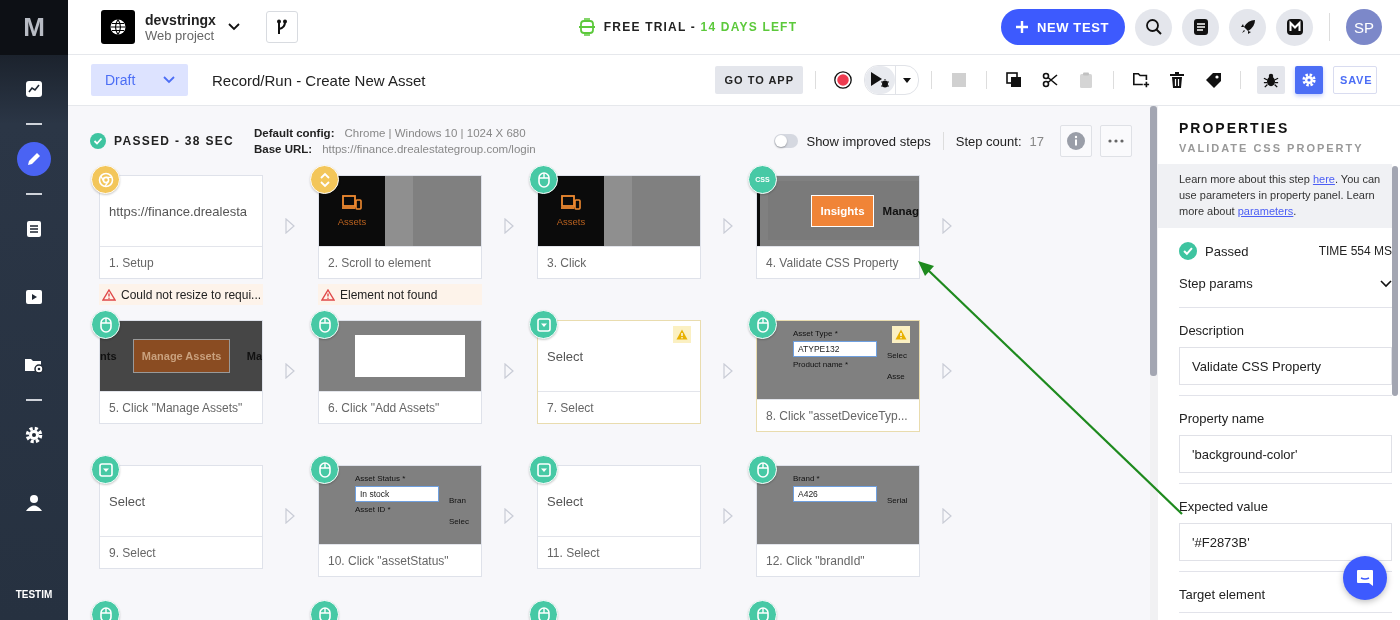  Describe the element at coordinates (429, 149) in the screenshot. I see `base-url-value: https://finance.drealestategroup.com/login` at that location.